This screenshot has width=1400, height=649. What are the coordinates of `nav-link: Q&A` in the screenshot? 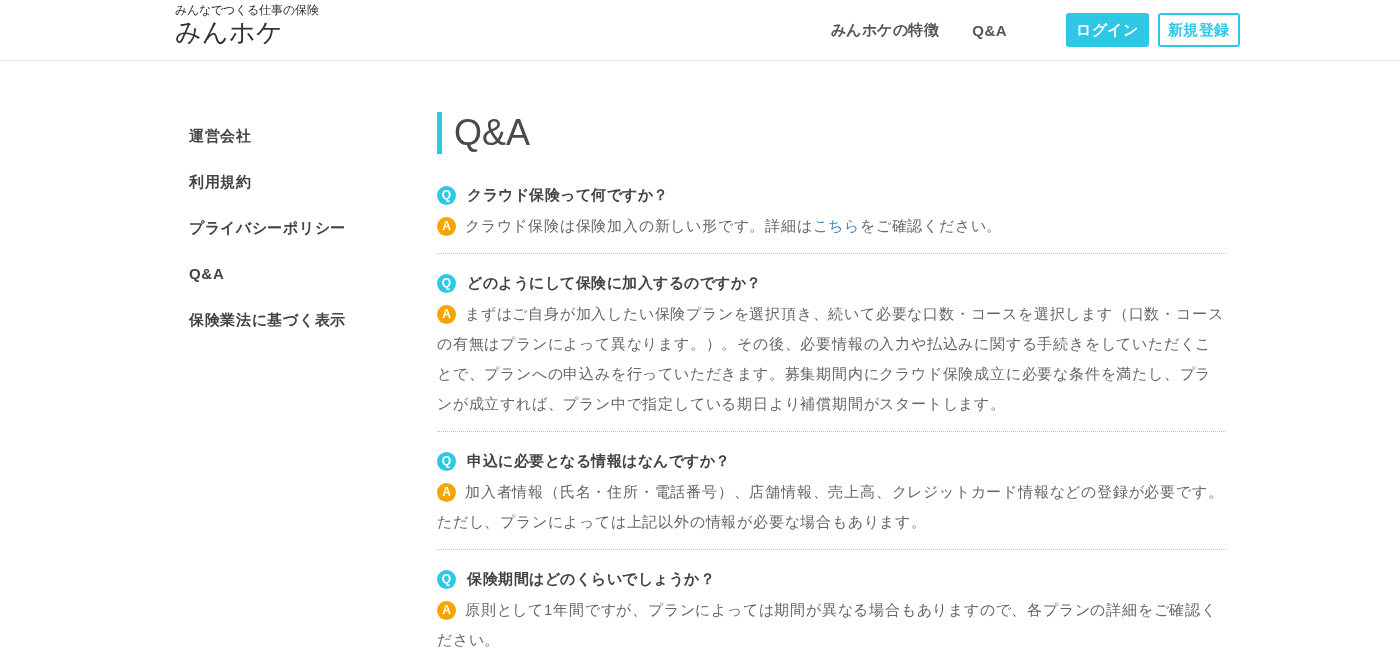 It's located at (990, 30).